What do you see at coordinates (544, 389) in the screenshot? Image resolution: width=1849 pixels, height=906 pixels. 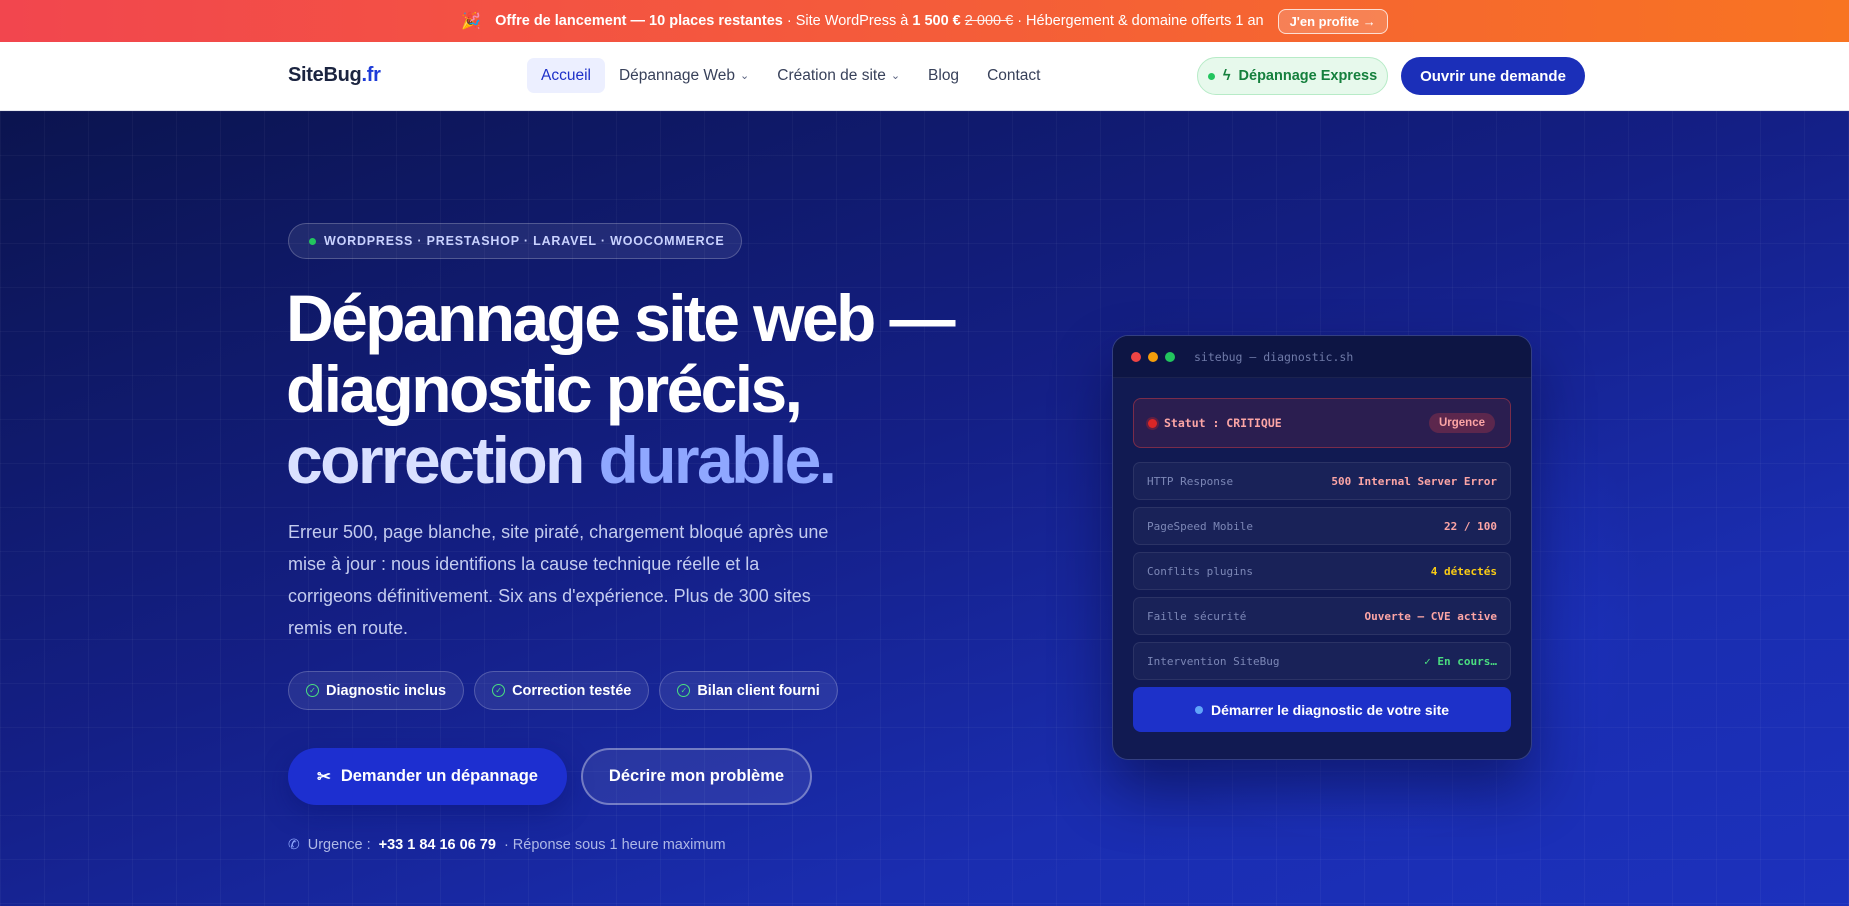 I see `hero-title-line2: diagnostic précis,` at bounding box center [544, 389].